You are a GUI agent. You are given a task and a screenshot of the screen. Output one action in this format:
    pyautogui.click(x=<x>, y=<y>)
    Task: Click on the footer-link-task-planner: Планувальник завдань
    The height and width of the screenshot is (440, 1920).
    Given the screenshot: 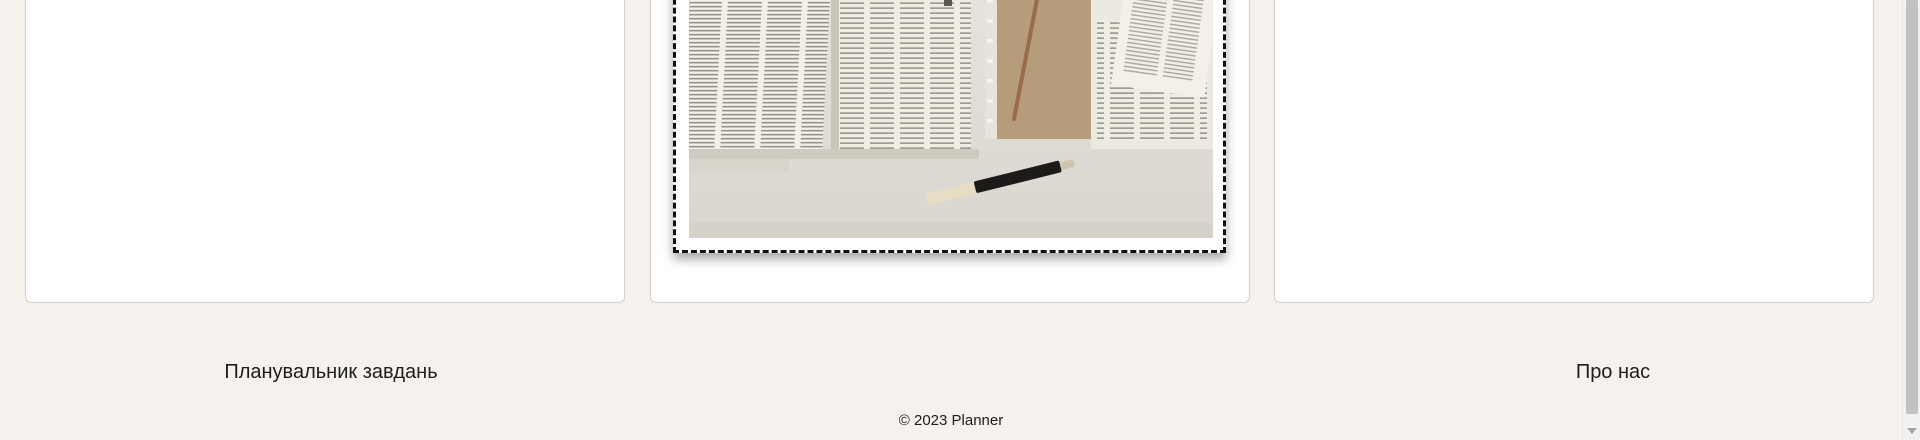 What is the action you would take?
    pyautogui.click(x=331, y=372)
    